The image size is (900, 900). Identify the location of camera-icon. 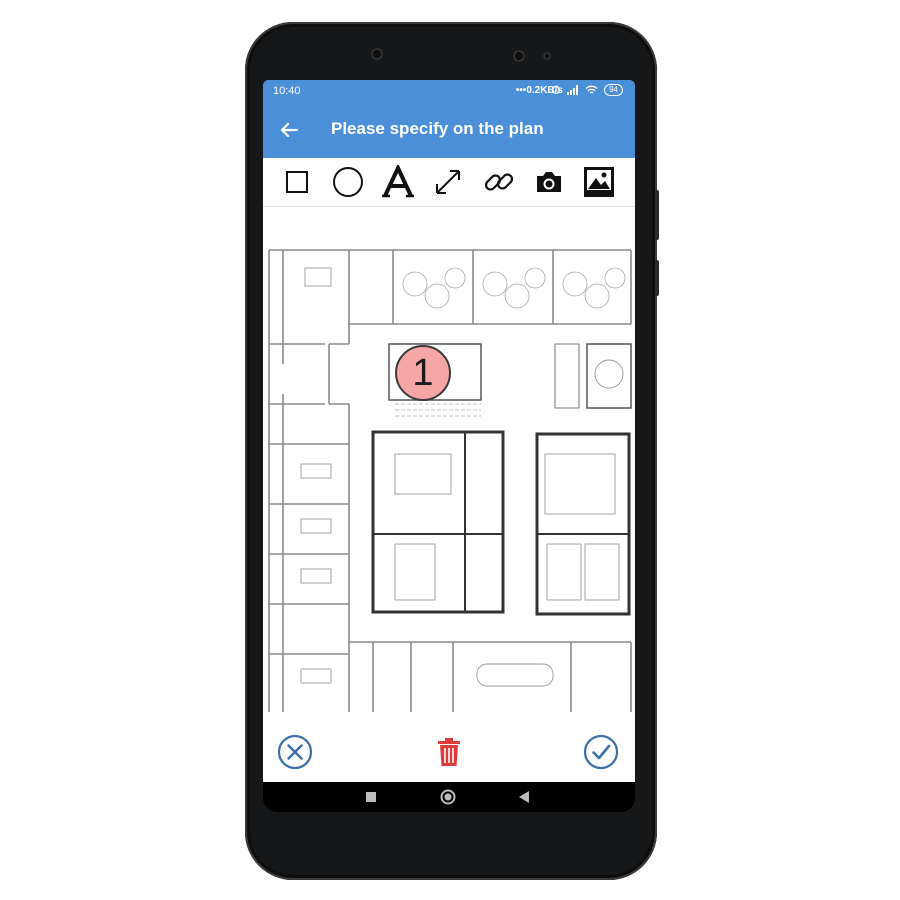
(549, 182).